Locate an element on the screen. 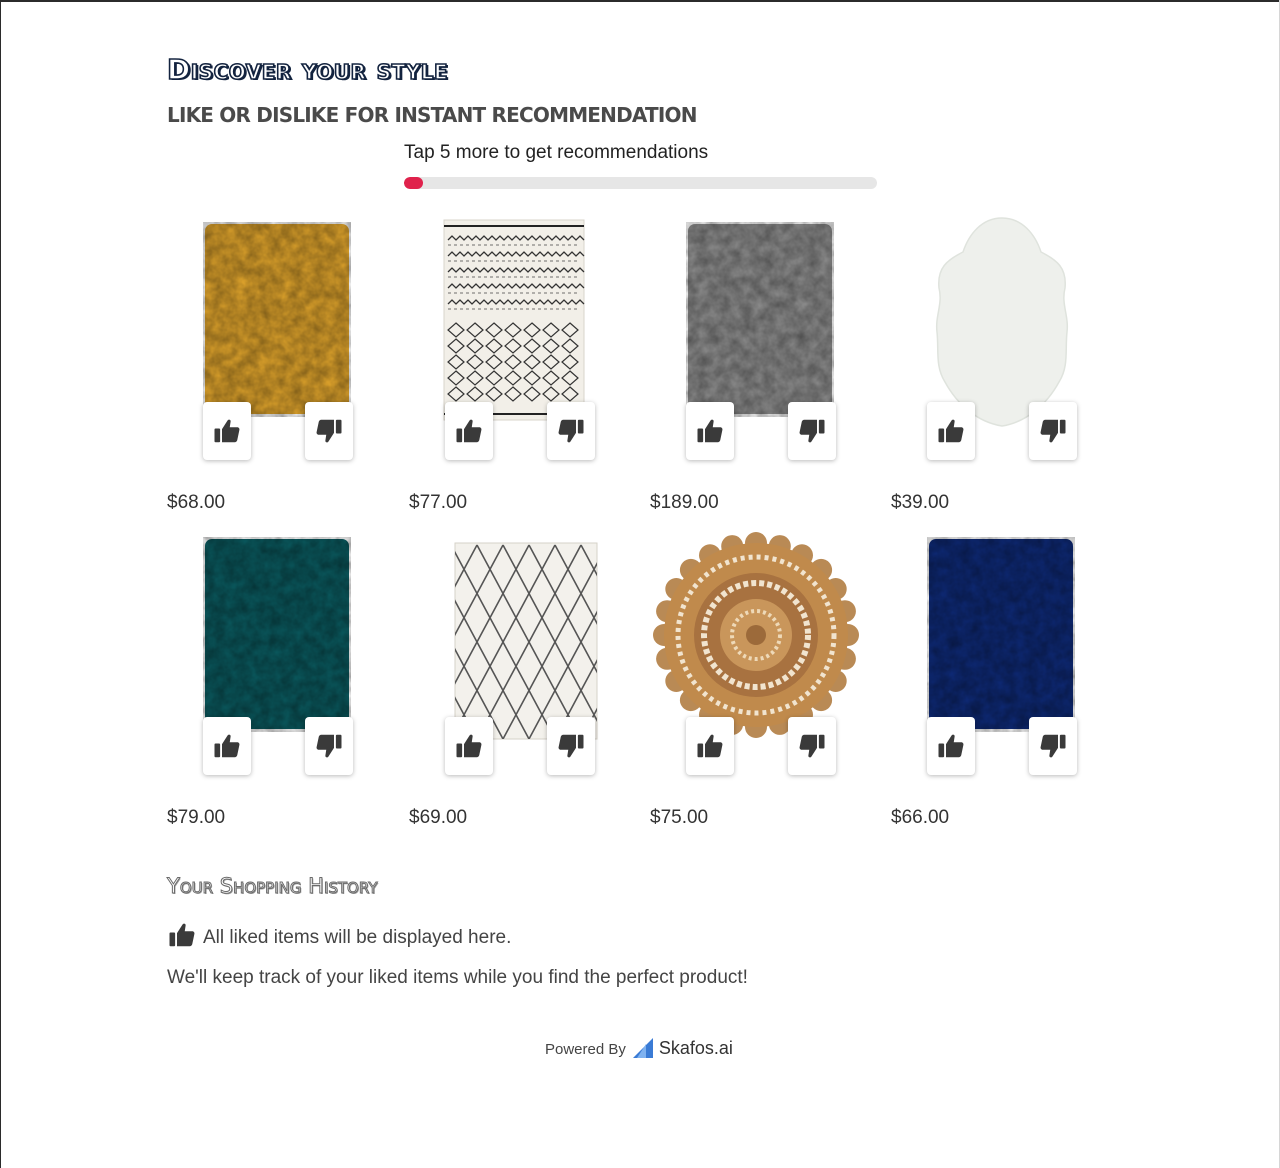  product-price: $66.00 is located at coordinates (920, 817).